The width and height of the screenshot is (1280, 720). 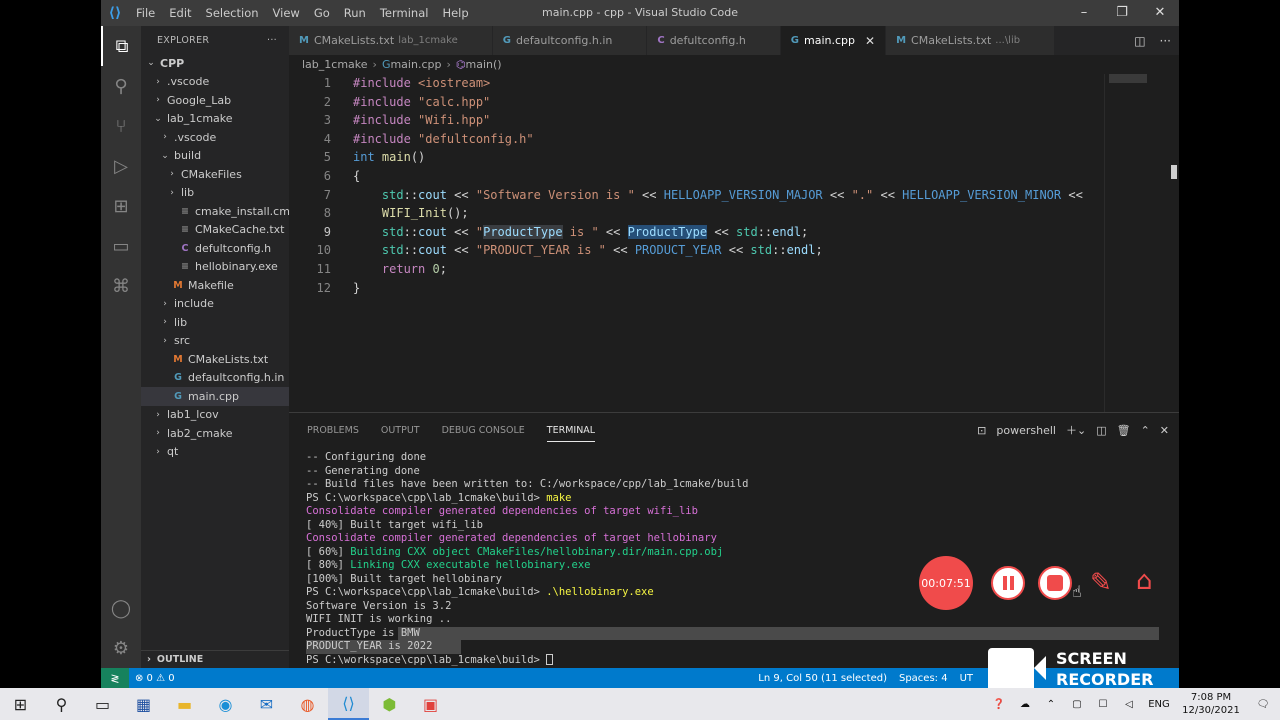 What do you see at coordinates (145, 13) in the screenshot?
I see `menu-item-file: File` at bounding box center [145, 13].